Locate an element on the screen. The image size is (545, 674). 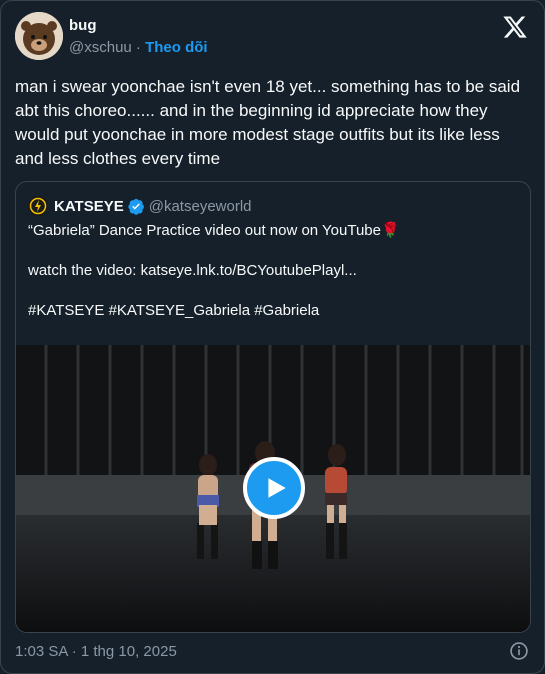
quoted-handle: @katseyeworld is located at coordinates (200, 206).